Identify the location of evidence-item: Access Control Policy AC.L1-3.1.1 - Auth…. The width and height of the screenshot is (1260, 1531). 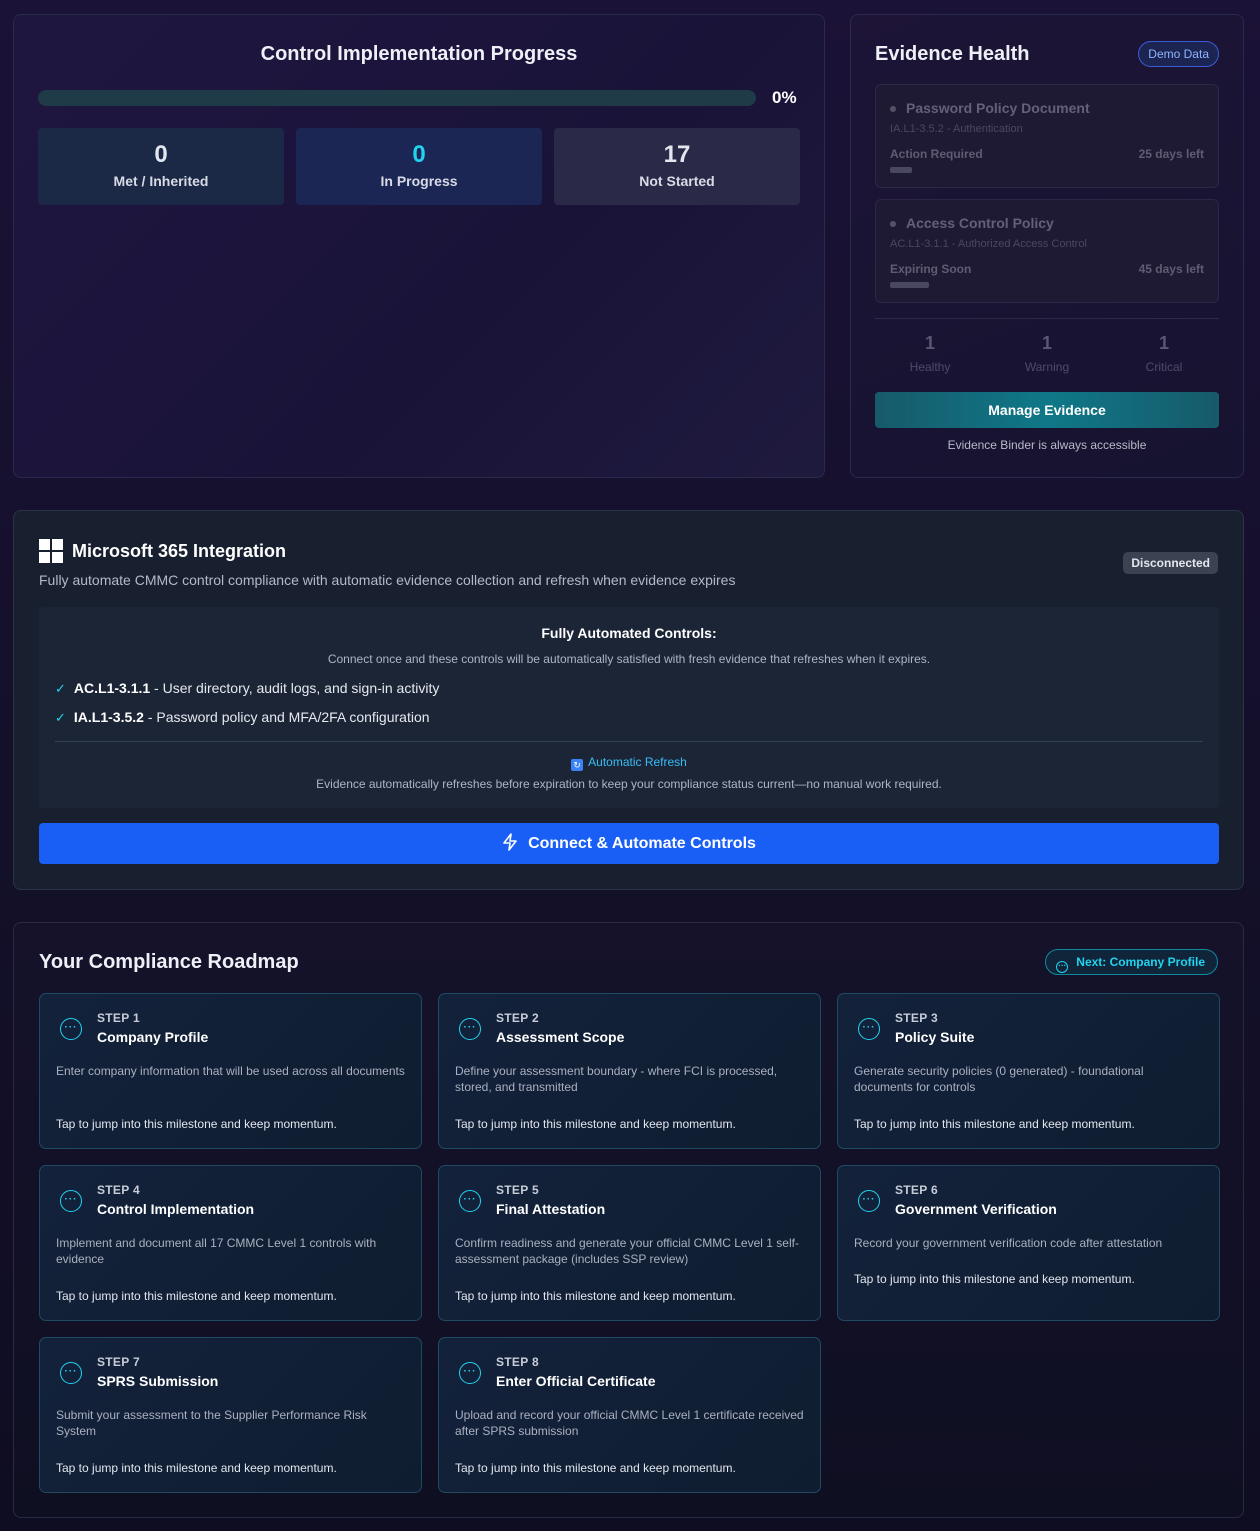
(1047, 251).